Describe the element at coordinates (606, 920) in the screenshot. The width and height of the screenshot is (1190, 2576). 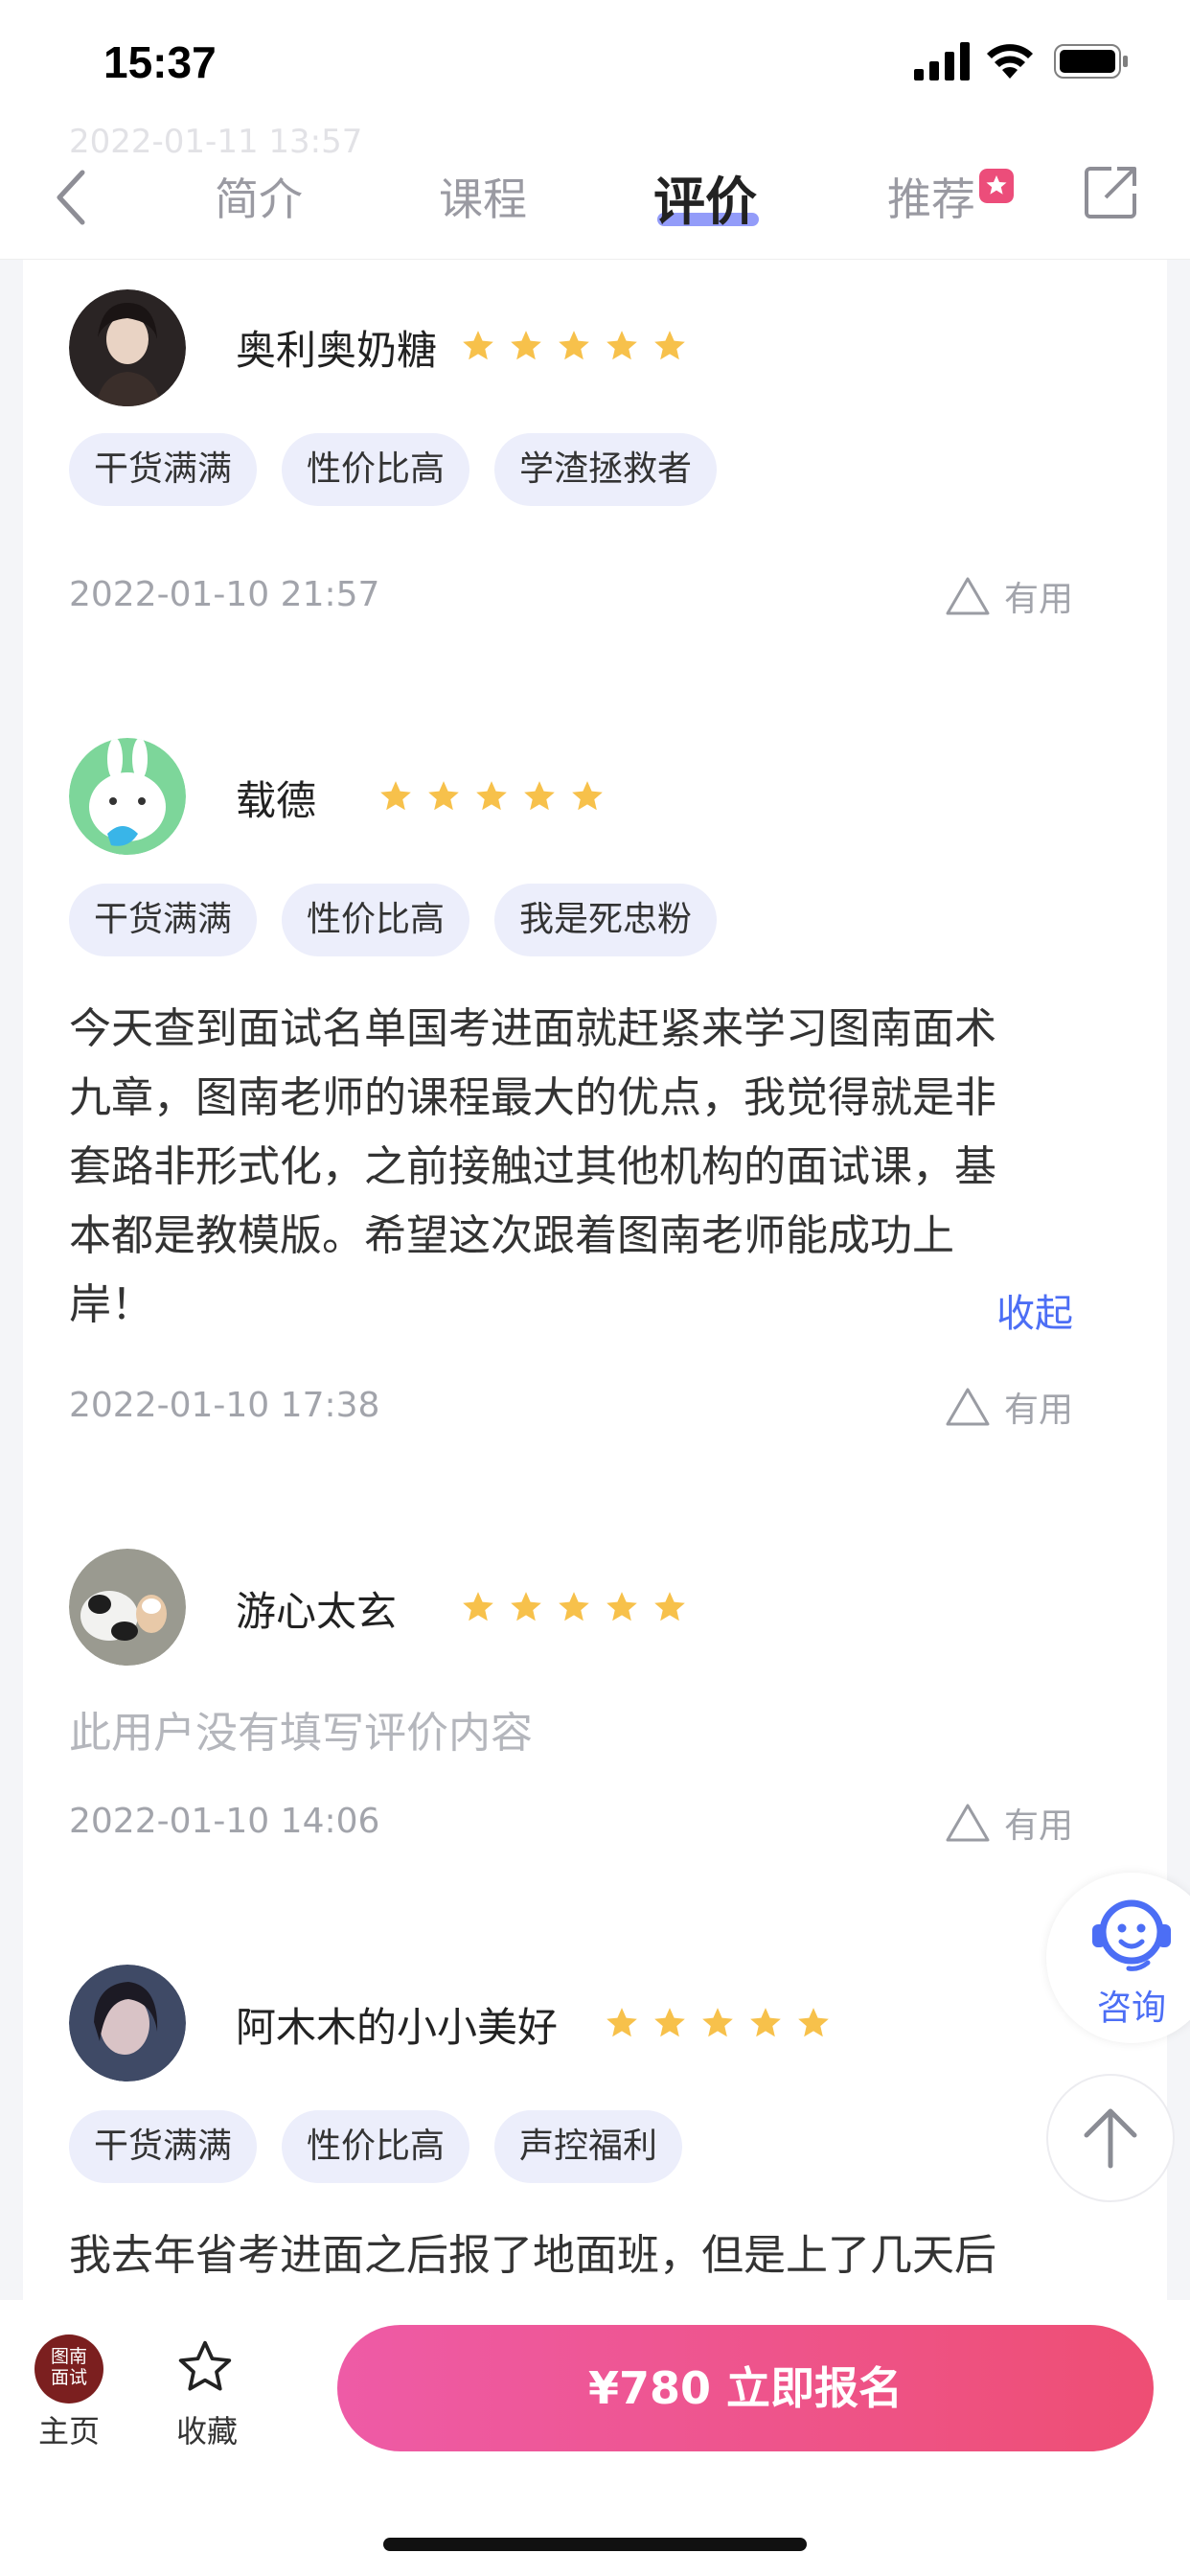
I see `review-tag: 我是死忠粉` at that location.